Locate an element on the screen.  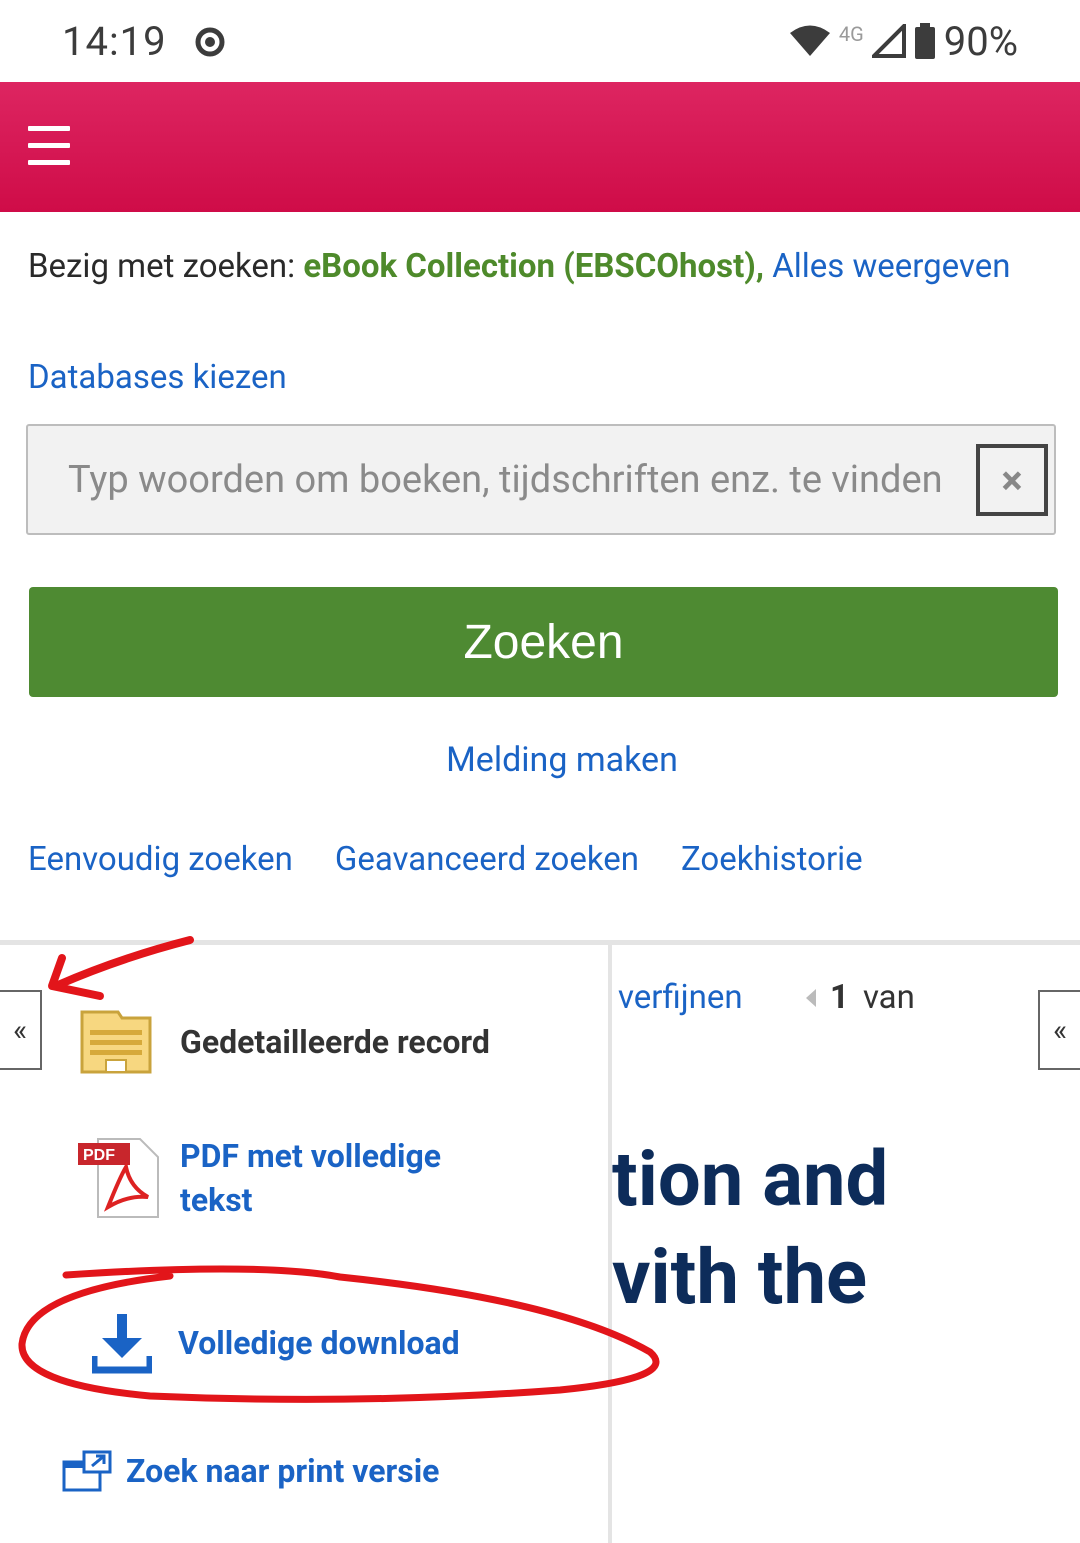
detailed-record-link: Gedetailleerde record is located at coordinates (284, 1042).